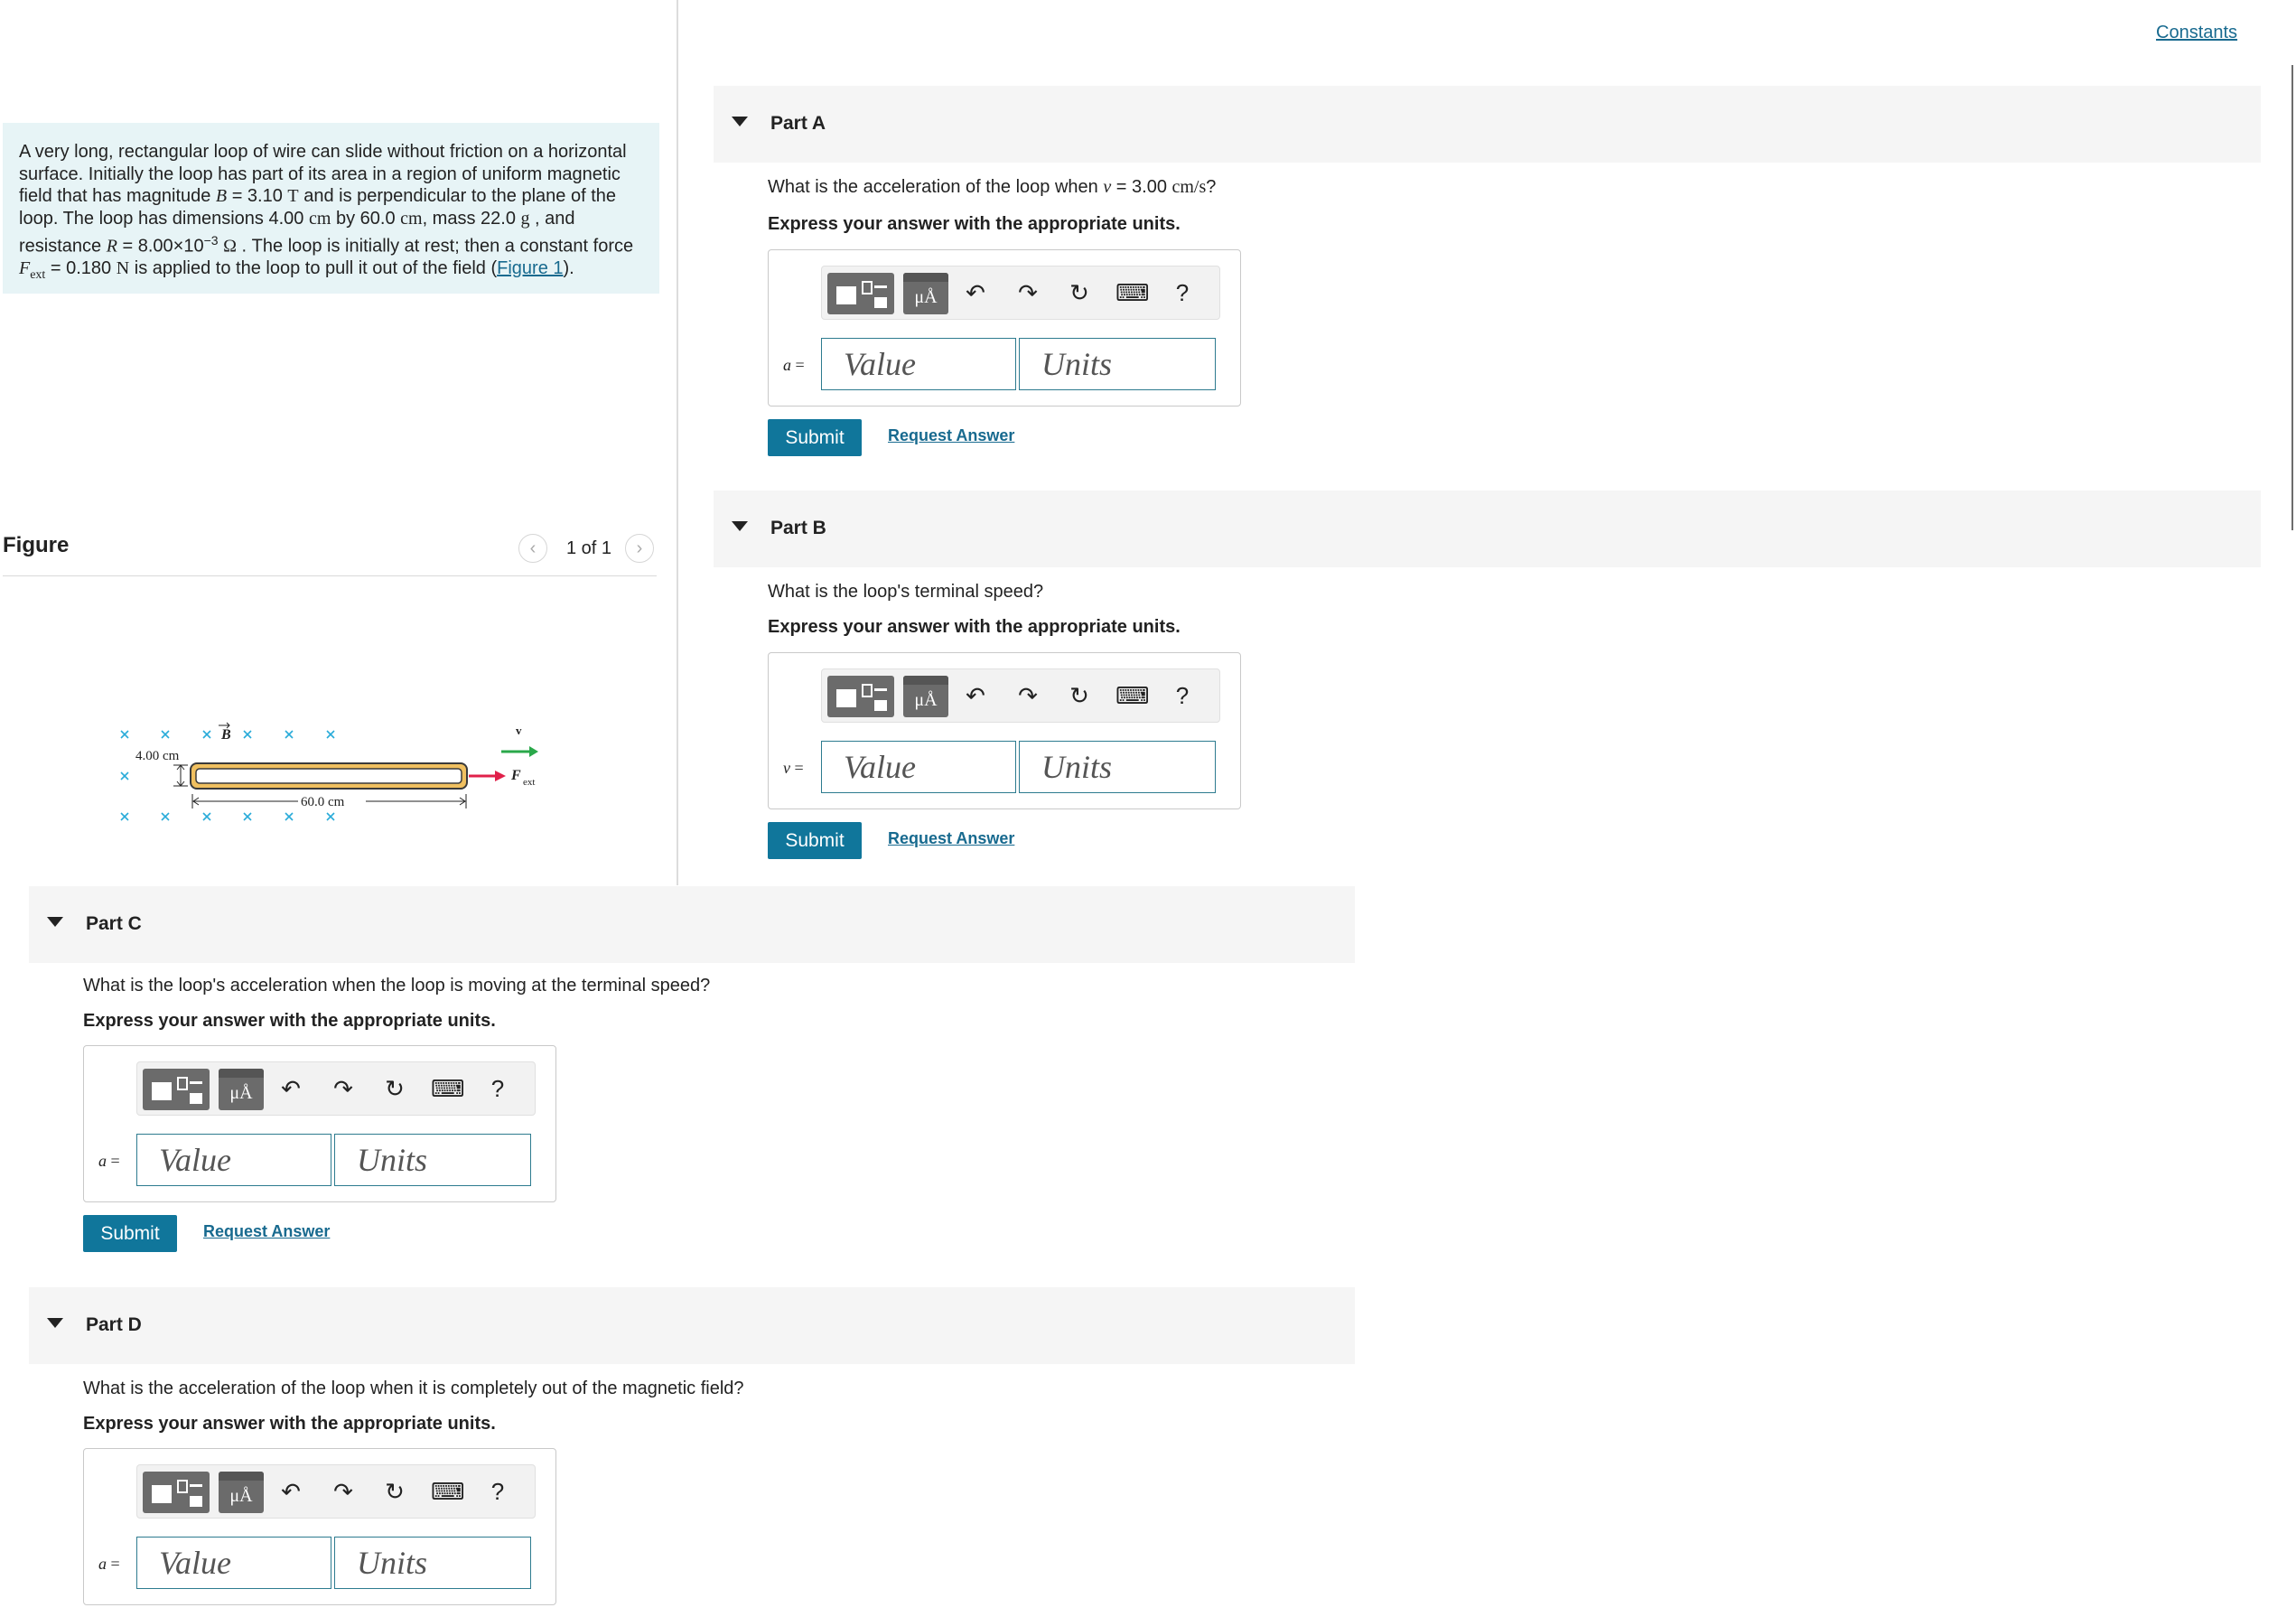 The image size is (2296, 1617). Describe the element at coordinates (798, 123) in the screenshot. I see `part-a-title: Part A` at that location.